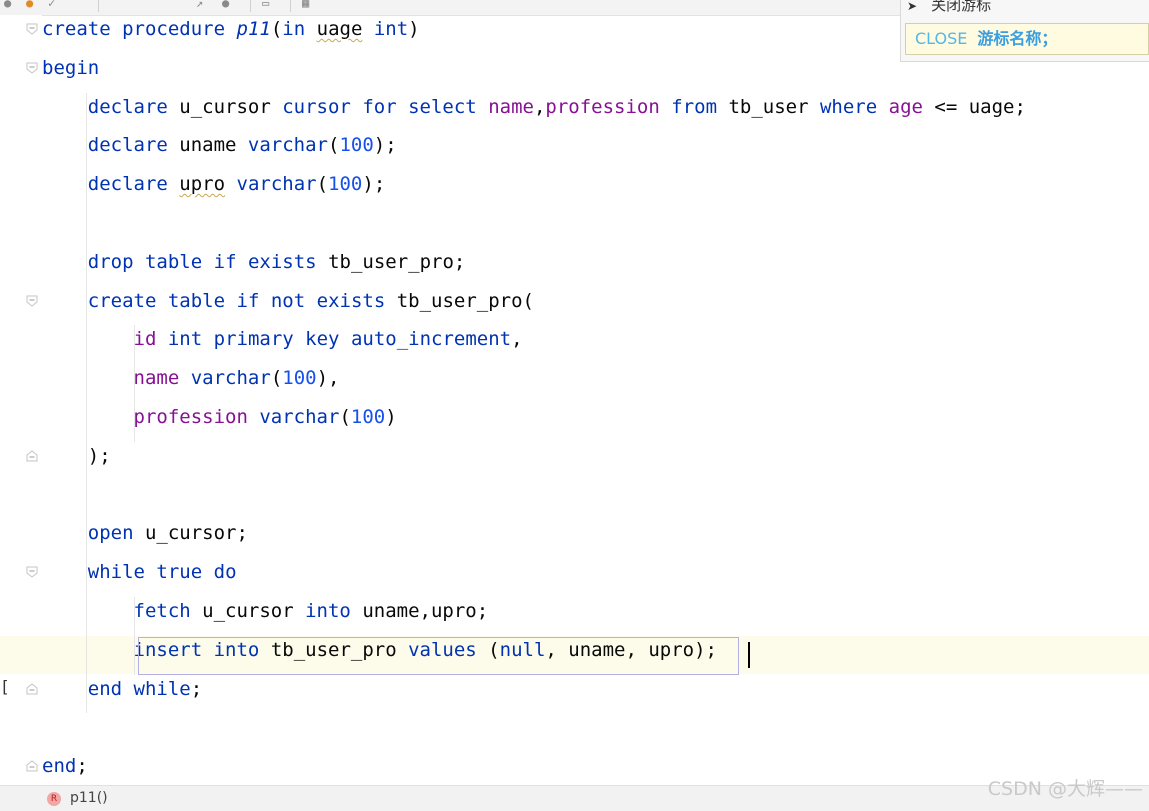  Describe the element at coordinates (768, 106) in the screenshot. I see `code-token: tb_user` at that location.